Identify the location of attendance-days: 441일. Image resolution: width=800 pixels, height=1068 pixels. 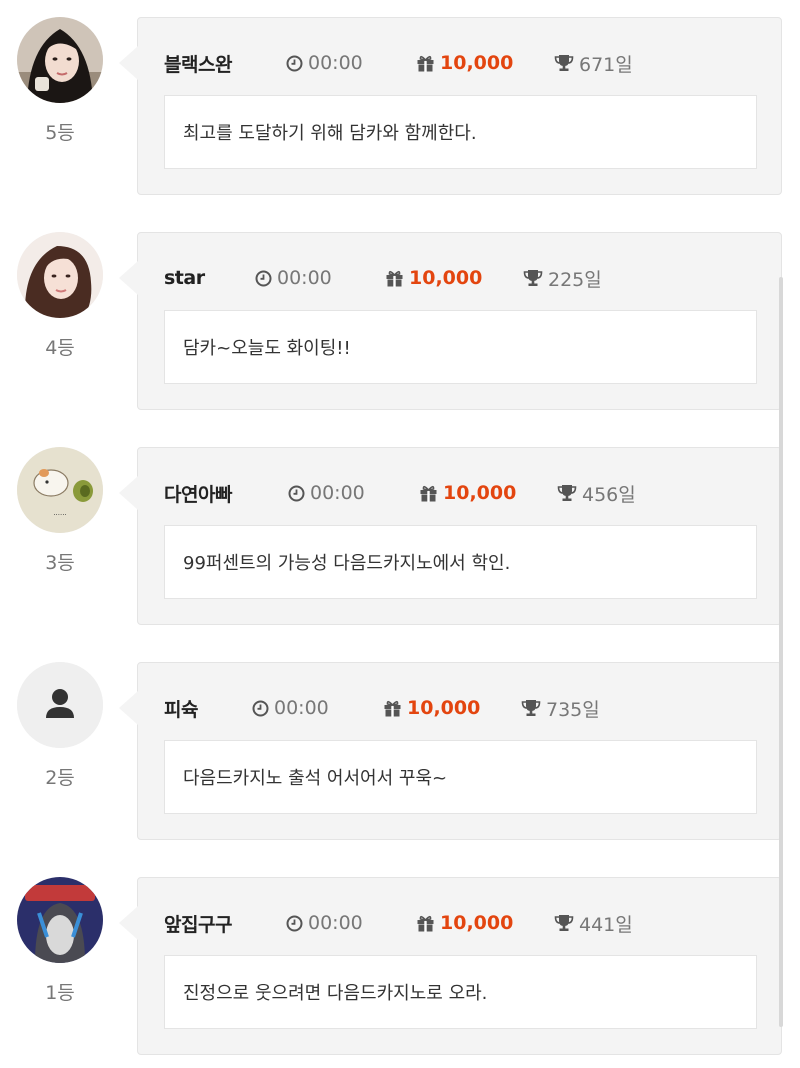
(593, 923).